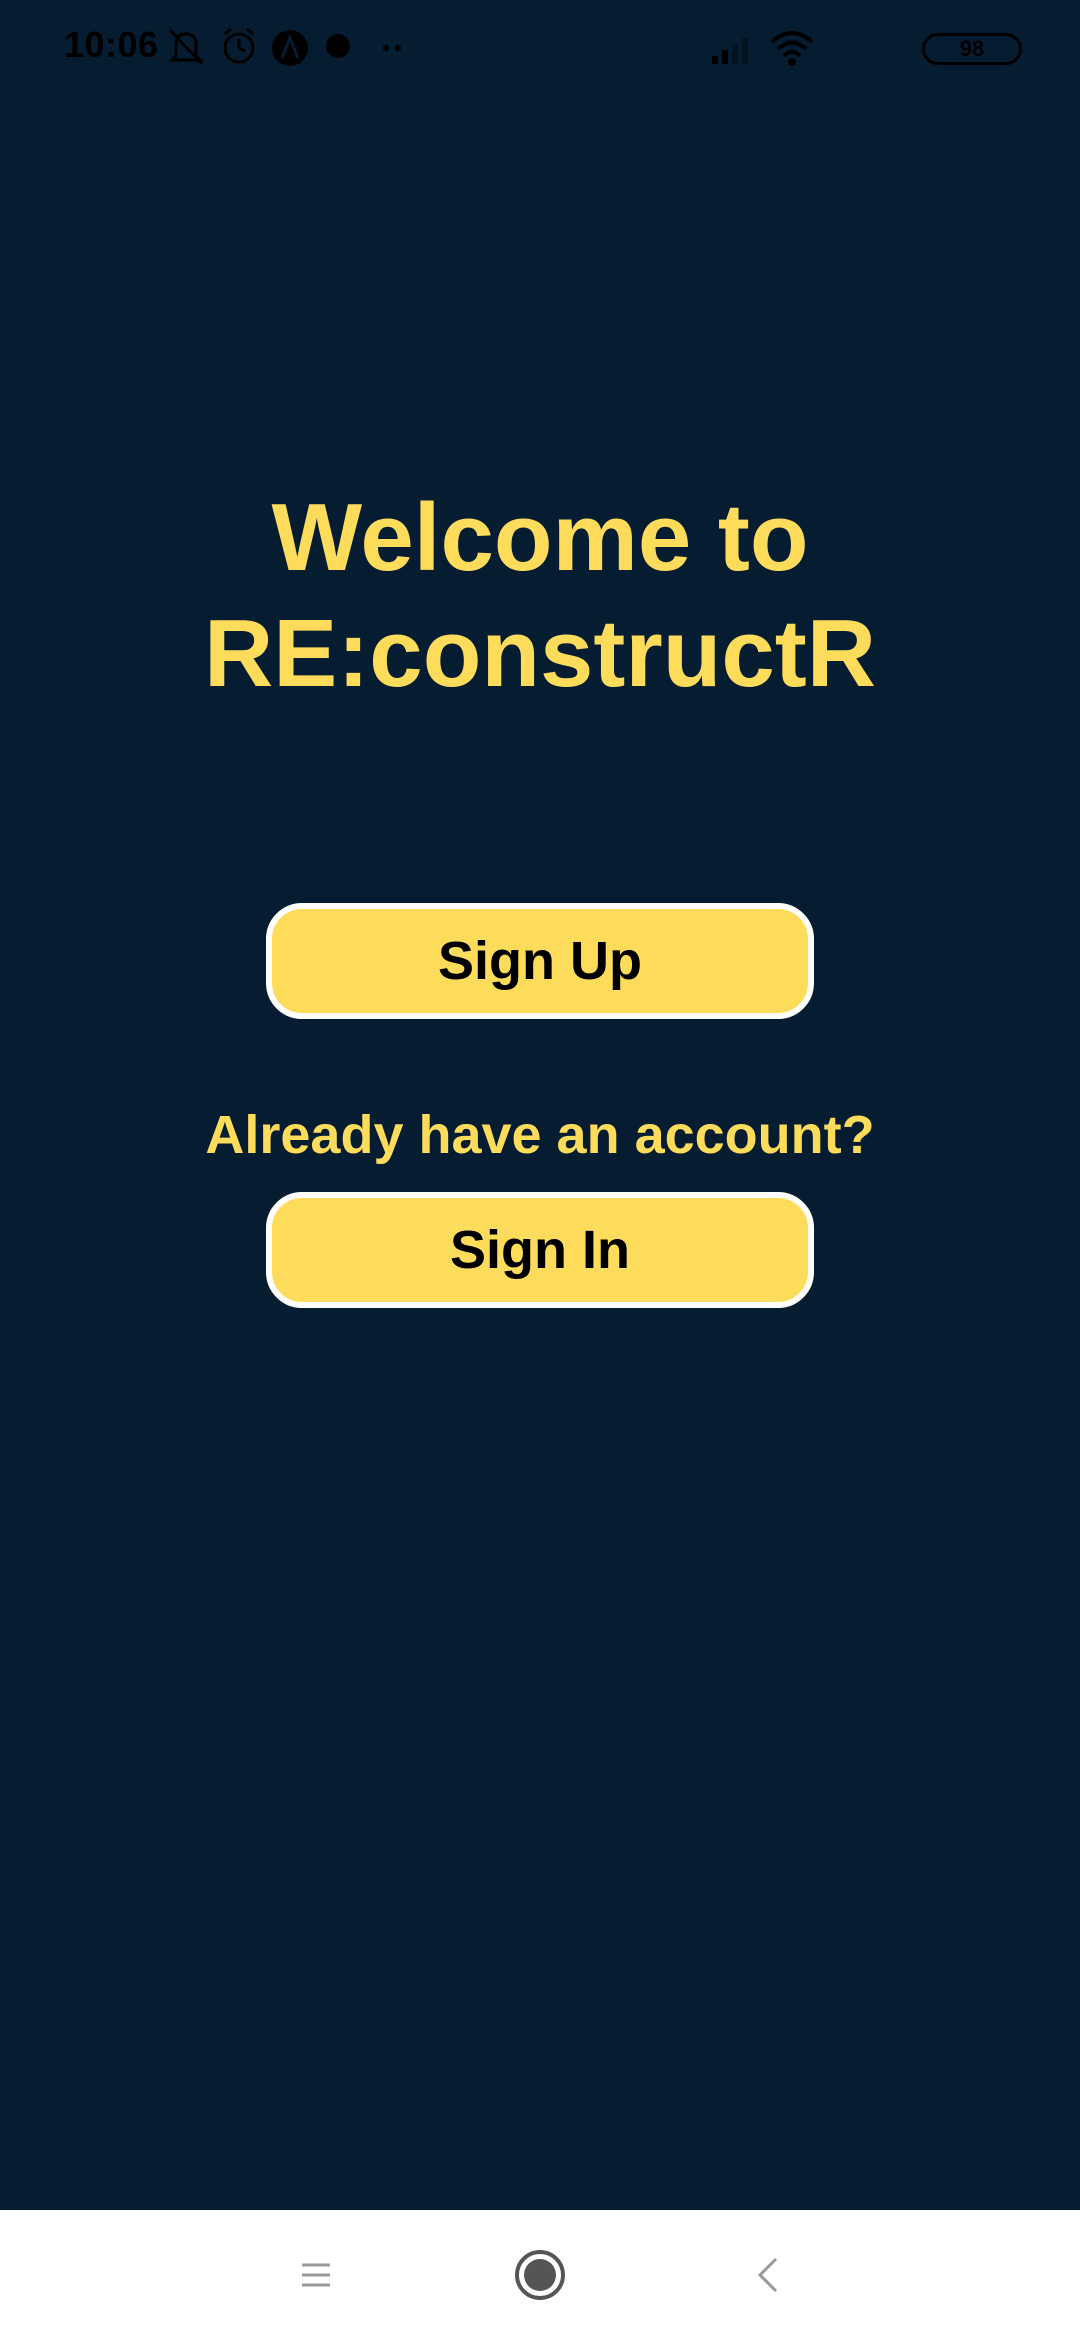  What do you see at coordinates (730, 51) in the screenshot?
I see `signal-icon` at bounding box center [730, 51].